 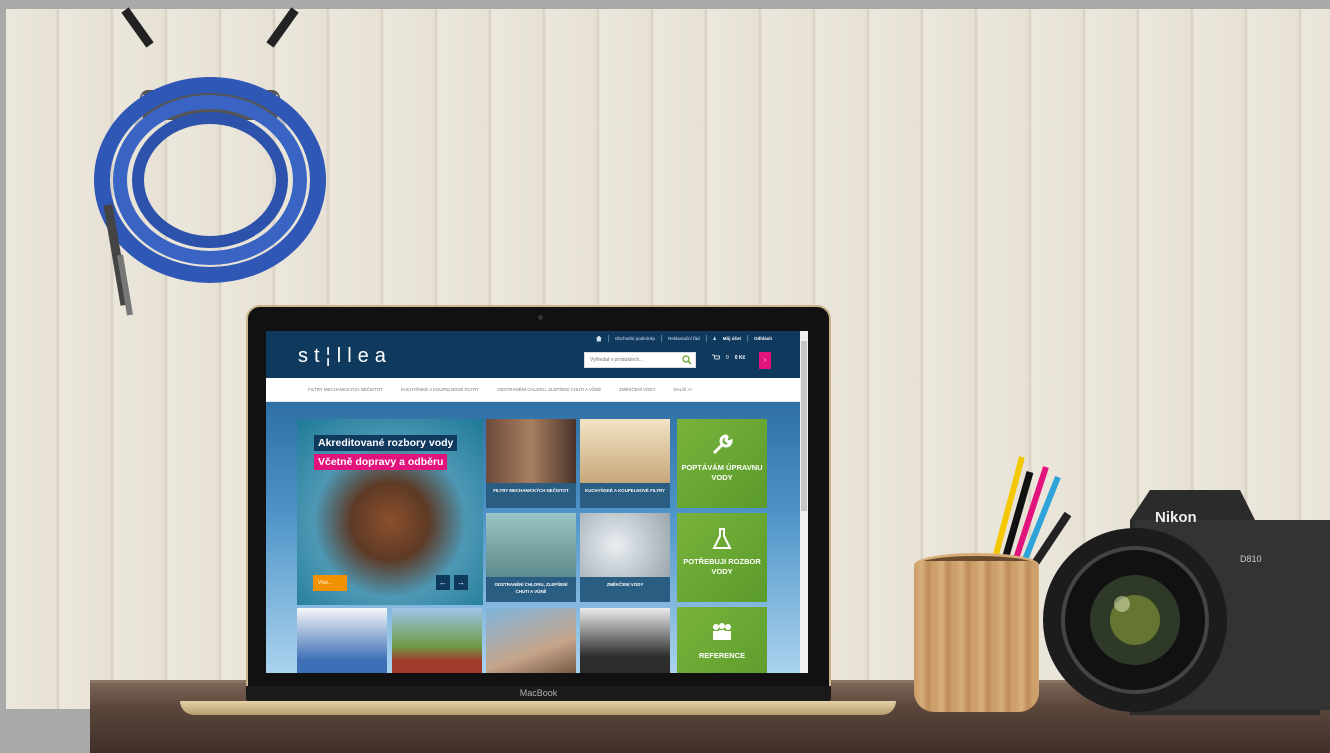 What do you see at coordinates (722, 631) in the screenshot?
I see `people-icon` at bounding box center [722, 631].